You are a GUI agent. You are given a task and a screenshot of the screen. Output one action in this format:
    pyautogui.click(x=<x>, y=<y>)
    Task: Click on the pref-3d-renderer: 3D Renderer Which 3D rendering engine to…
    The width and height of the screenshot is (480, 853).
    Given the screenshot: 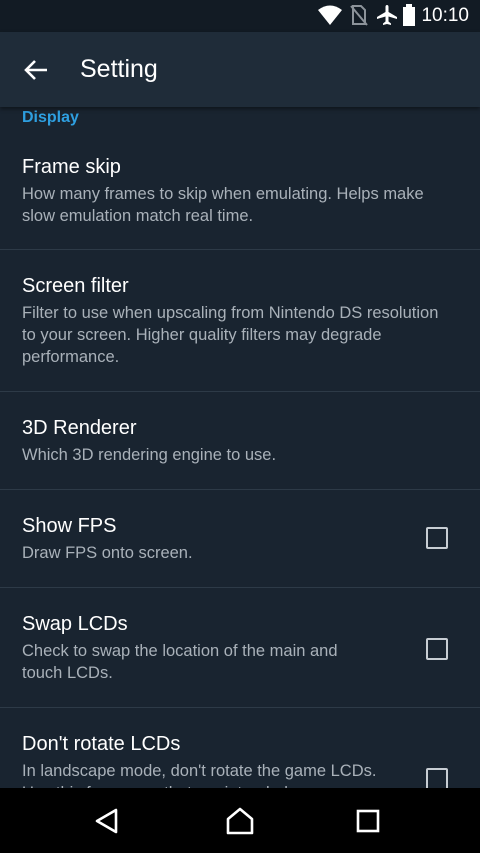 What is the action you would take?
    pyautogui.click(x=240, y=440)
    